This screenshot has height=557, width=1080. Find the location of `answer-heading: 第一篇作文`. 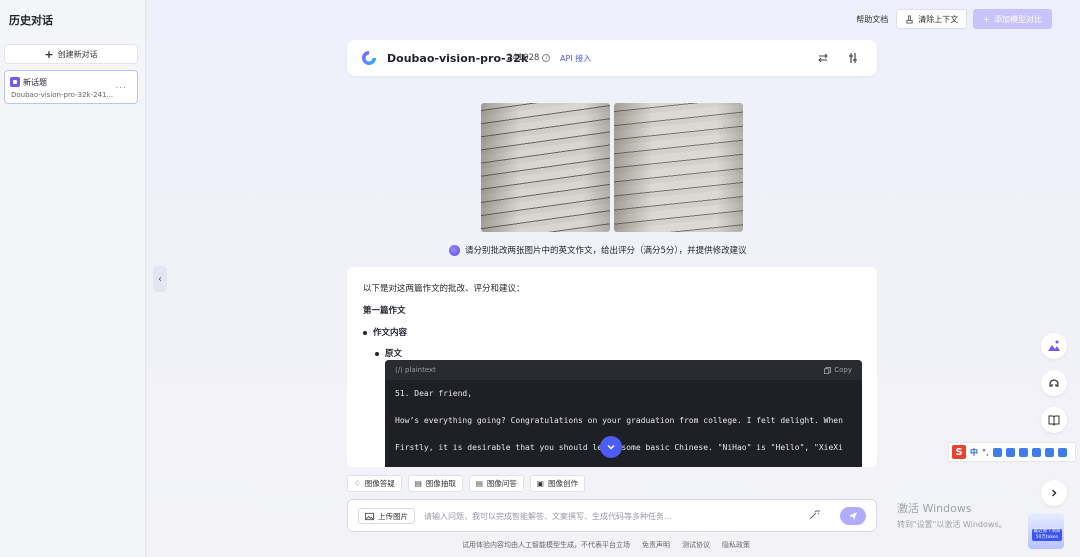

answer-heading: 第一篇作文 is located at coordinates (384, 311).